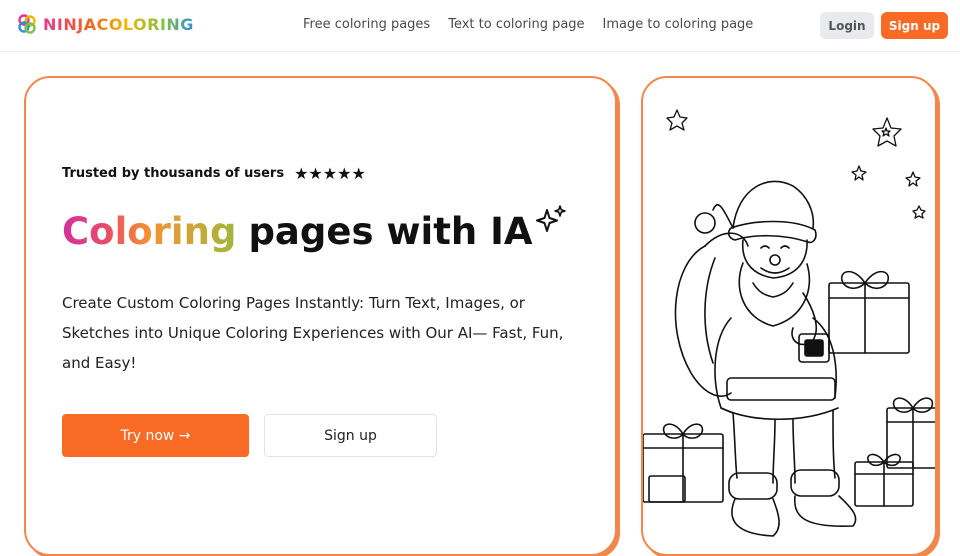 The image size is (960, 556). Describe the element at coordinates (390, 231) in the screenshot. I see `headline-rest: pages with IA` at that location.